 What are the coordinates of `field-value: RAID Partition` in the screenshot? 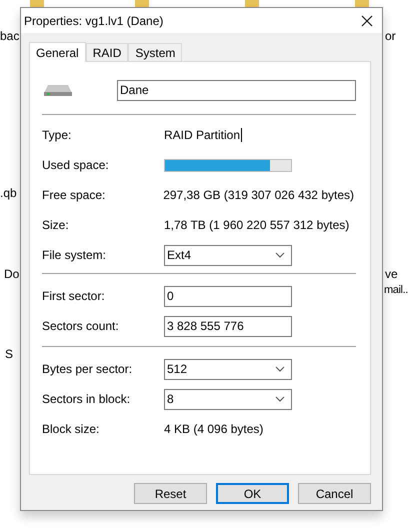 It's located at (202, 135).